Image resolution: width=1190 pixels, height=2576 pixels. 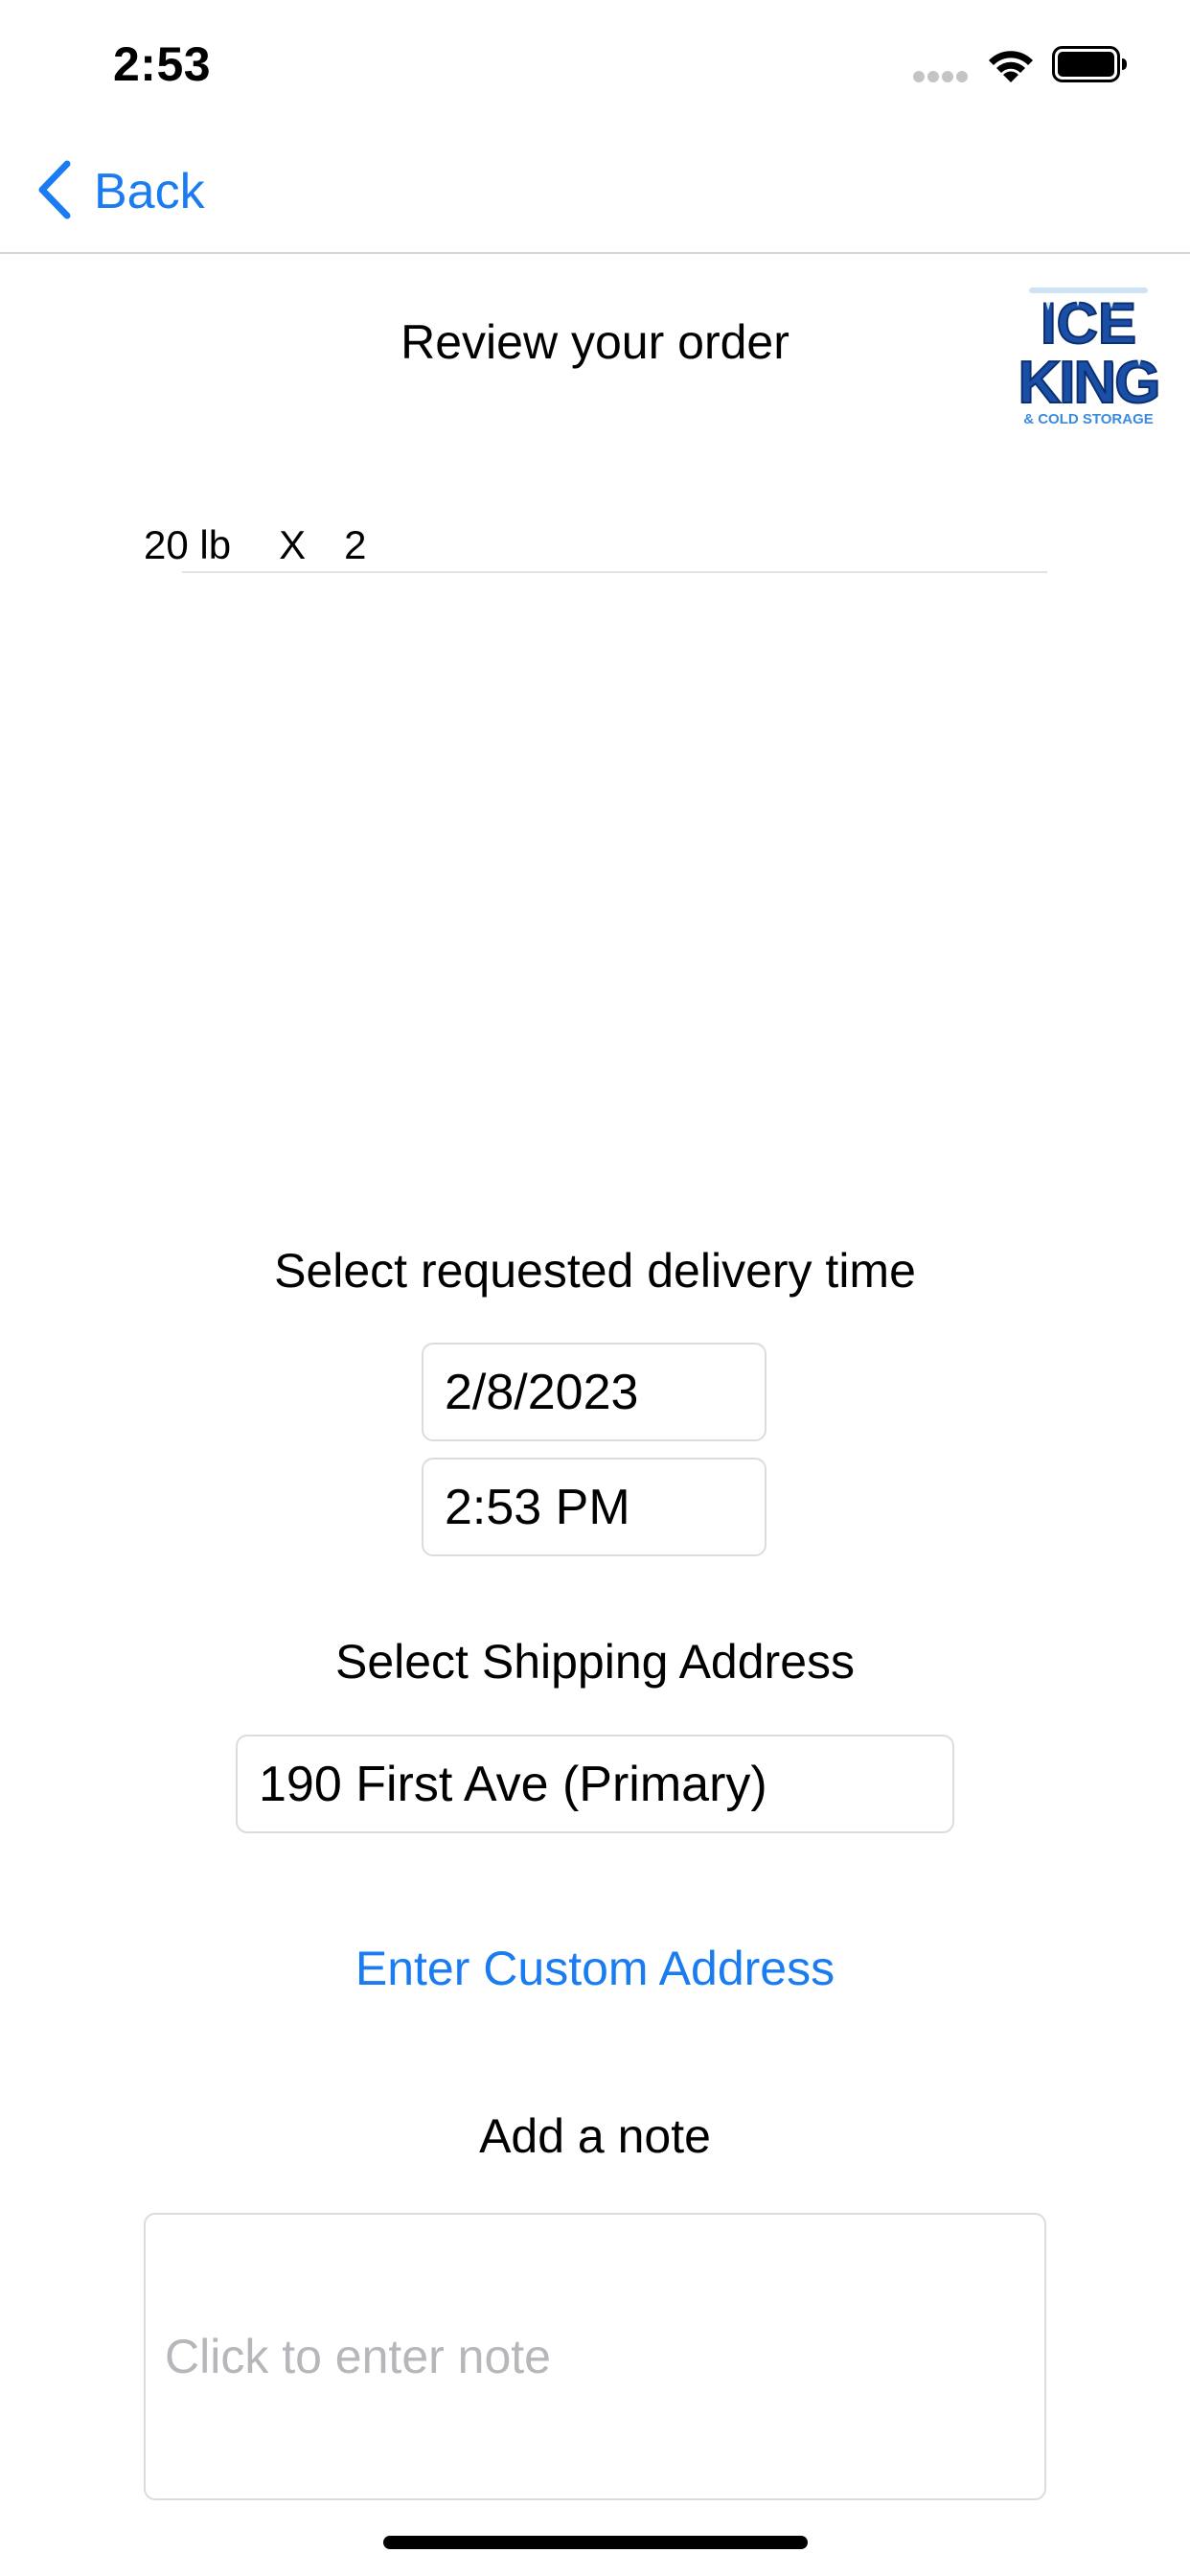 What do you see at coordinates (595, 342) in the screenshot?
I see `page-title: Review your order` at bounding box center [595, 342].